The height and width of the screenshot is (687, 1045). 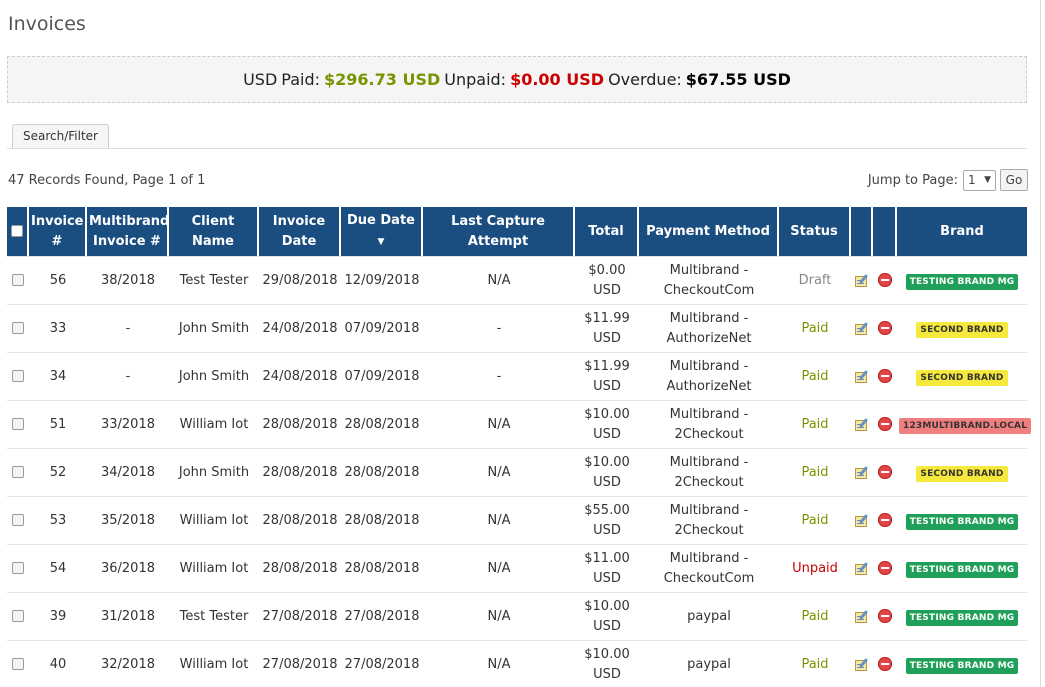 I want to click on multibrand-invoice-number: -, so click(x=128, y=376).